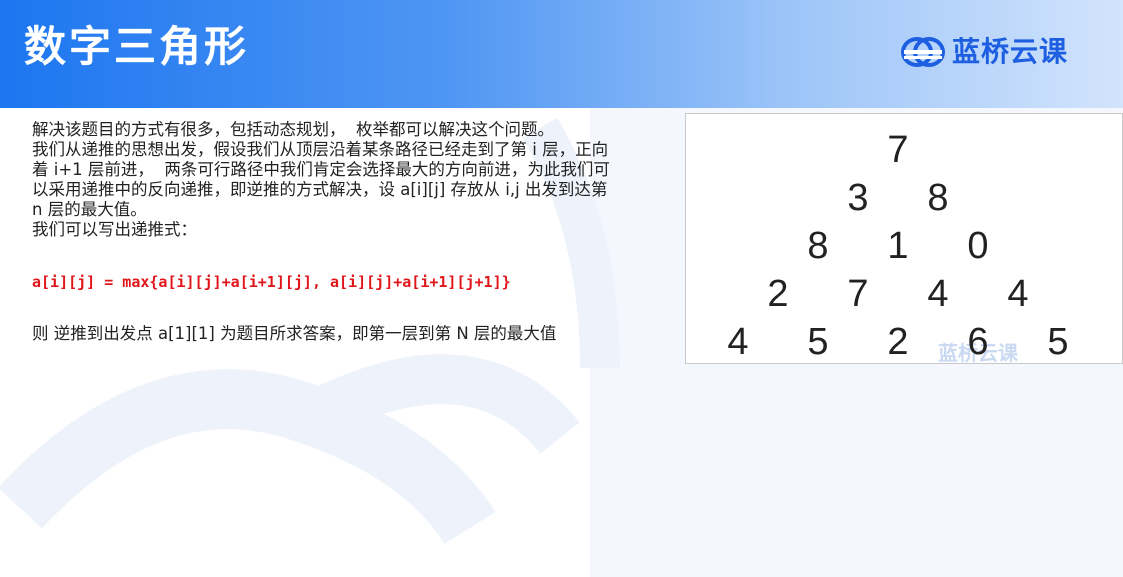 This screenshot has width=1123, height=577. What do you see at coordinates (857, 198) in the screenshot?
I see `triangle-cell-r2-c1: 3` at bounding box center [857, 198].